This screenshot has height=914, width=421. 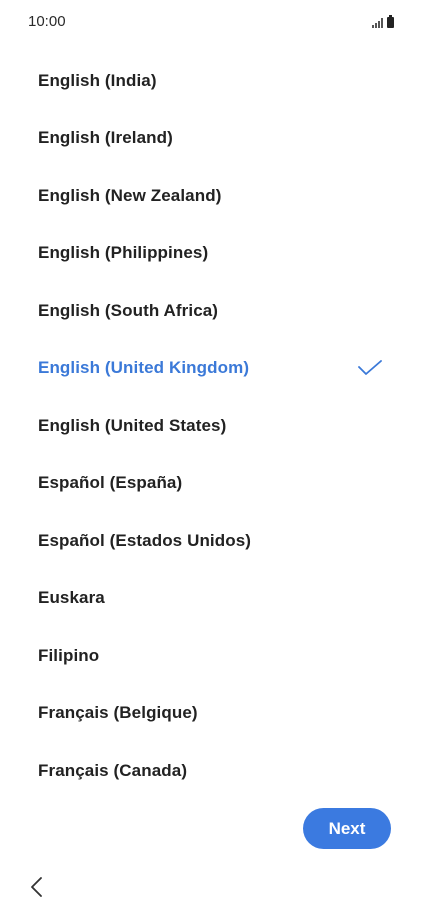 I want to click on language-label: English (Ireland), so click(x=105, y=138).